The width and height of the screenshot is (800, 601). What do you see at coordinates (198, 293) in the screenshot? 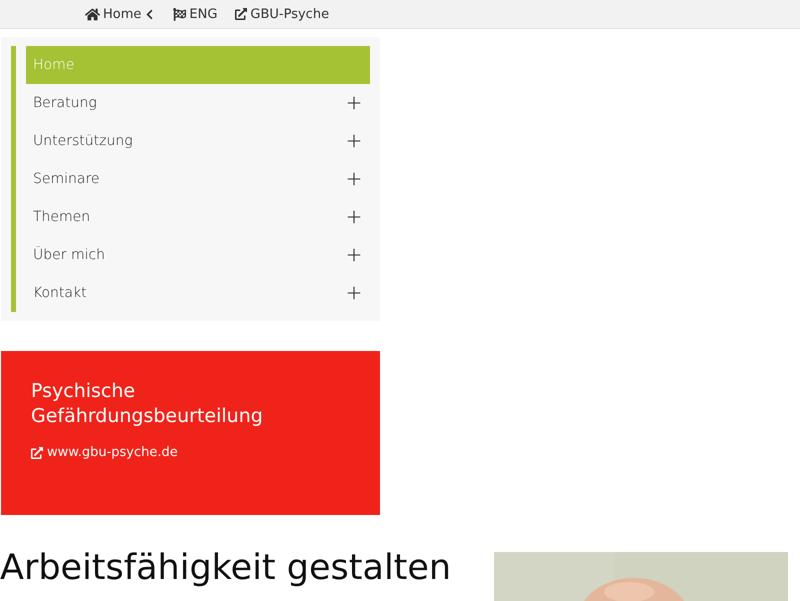
I see `menu-item: Kontakt` at bounding box center [198, 293].